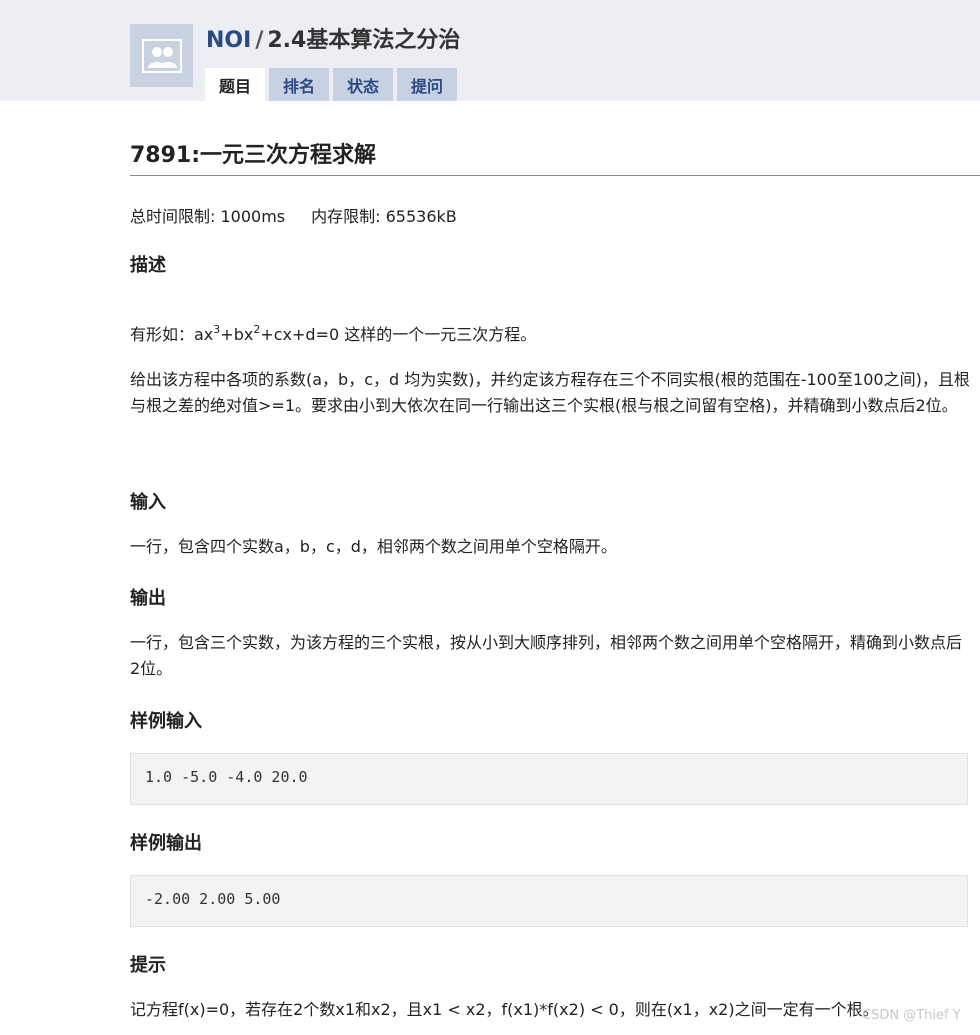 This screenshot has height=1035, width=980. I want to click on problem-title: 7891:一元三次方程求解, so click(253, 155).